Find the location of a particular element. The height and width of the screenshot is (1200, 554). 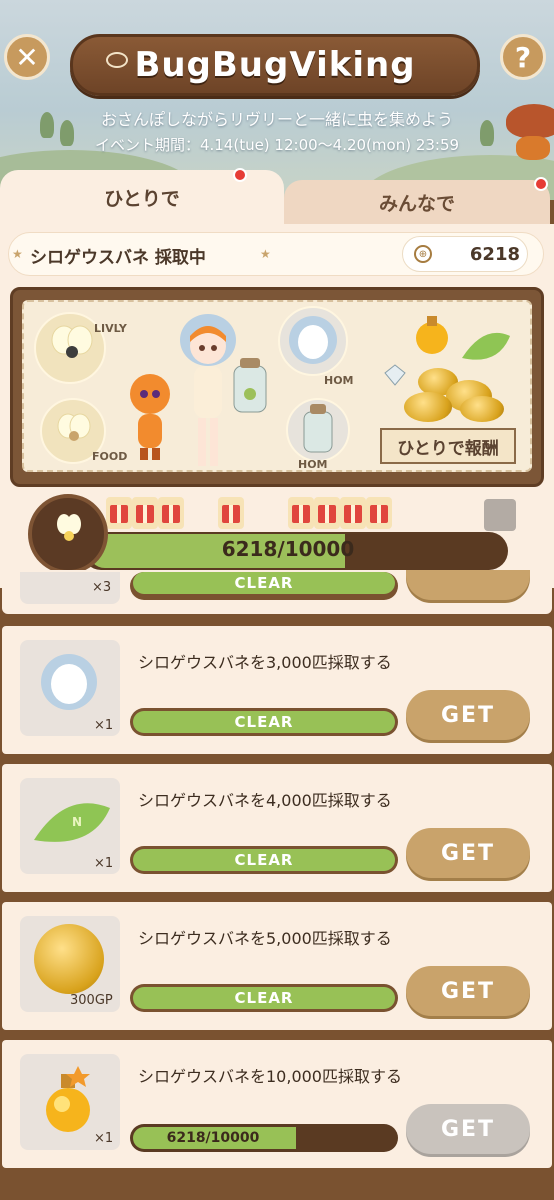

quest-text: シロゲウスバネを4,000匹採取する is located at coordinates (265, 800).